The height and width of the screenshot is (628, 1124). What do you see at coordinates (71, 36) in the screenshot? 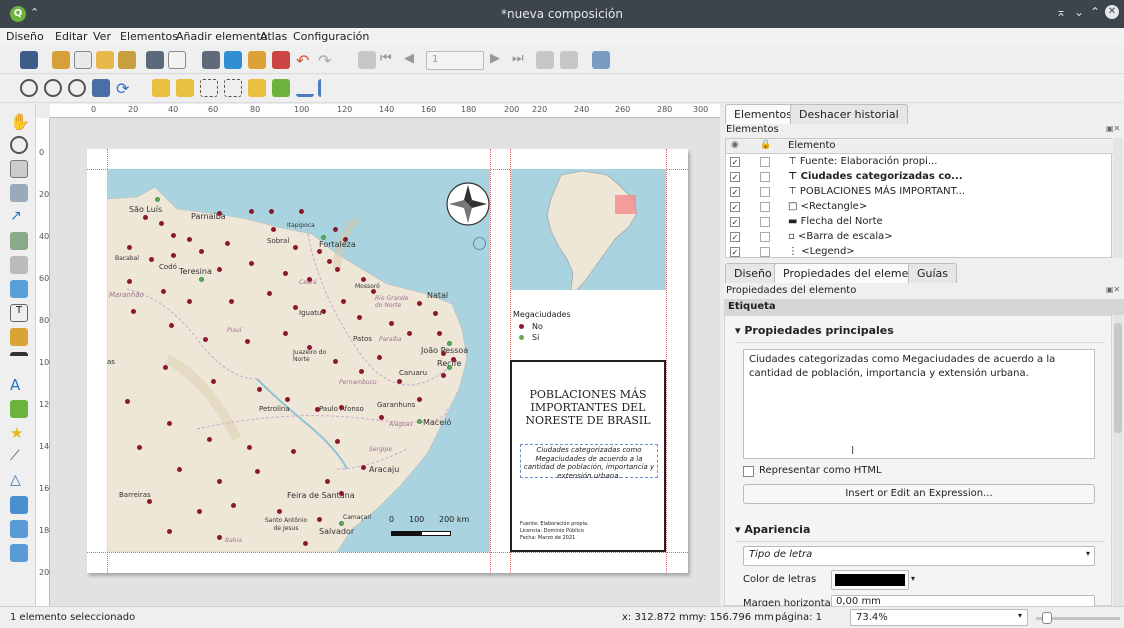
I see `menu-editar: Editar` at bounding box center [71, 36].